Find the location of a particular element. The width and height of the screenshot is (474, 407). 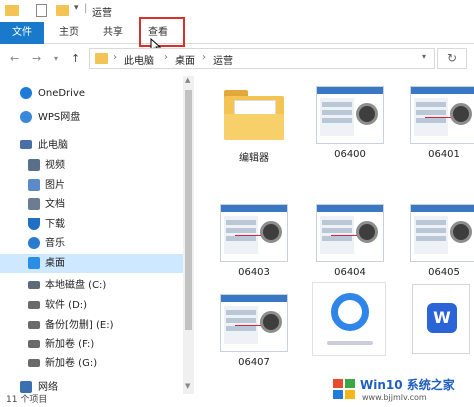

cloud-icon is located at coordinates (26, 93).